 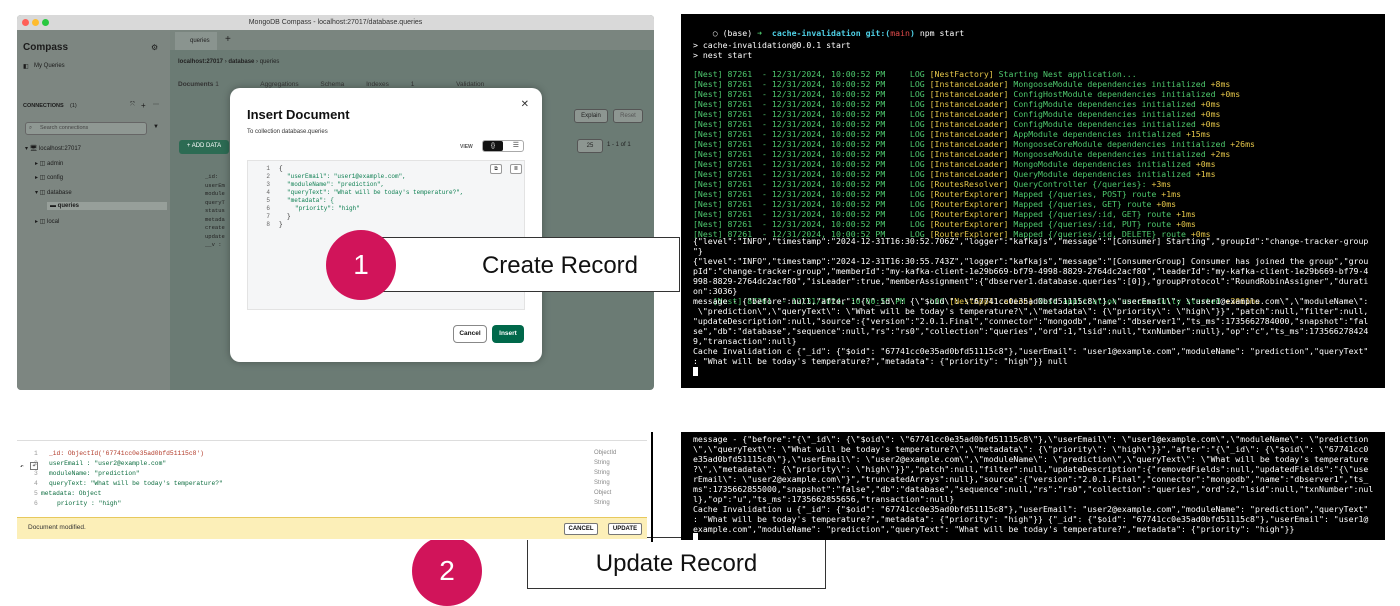 What do you see at coordinates (241, 62) in the screenshot?
I see `breadcrumb-db: database` at bounding box center [241, 62].